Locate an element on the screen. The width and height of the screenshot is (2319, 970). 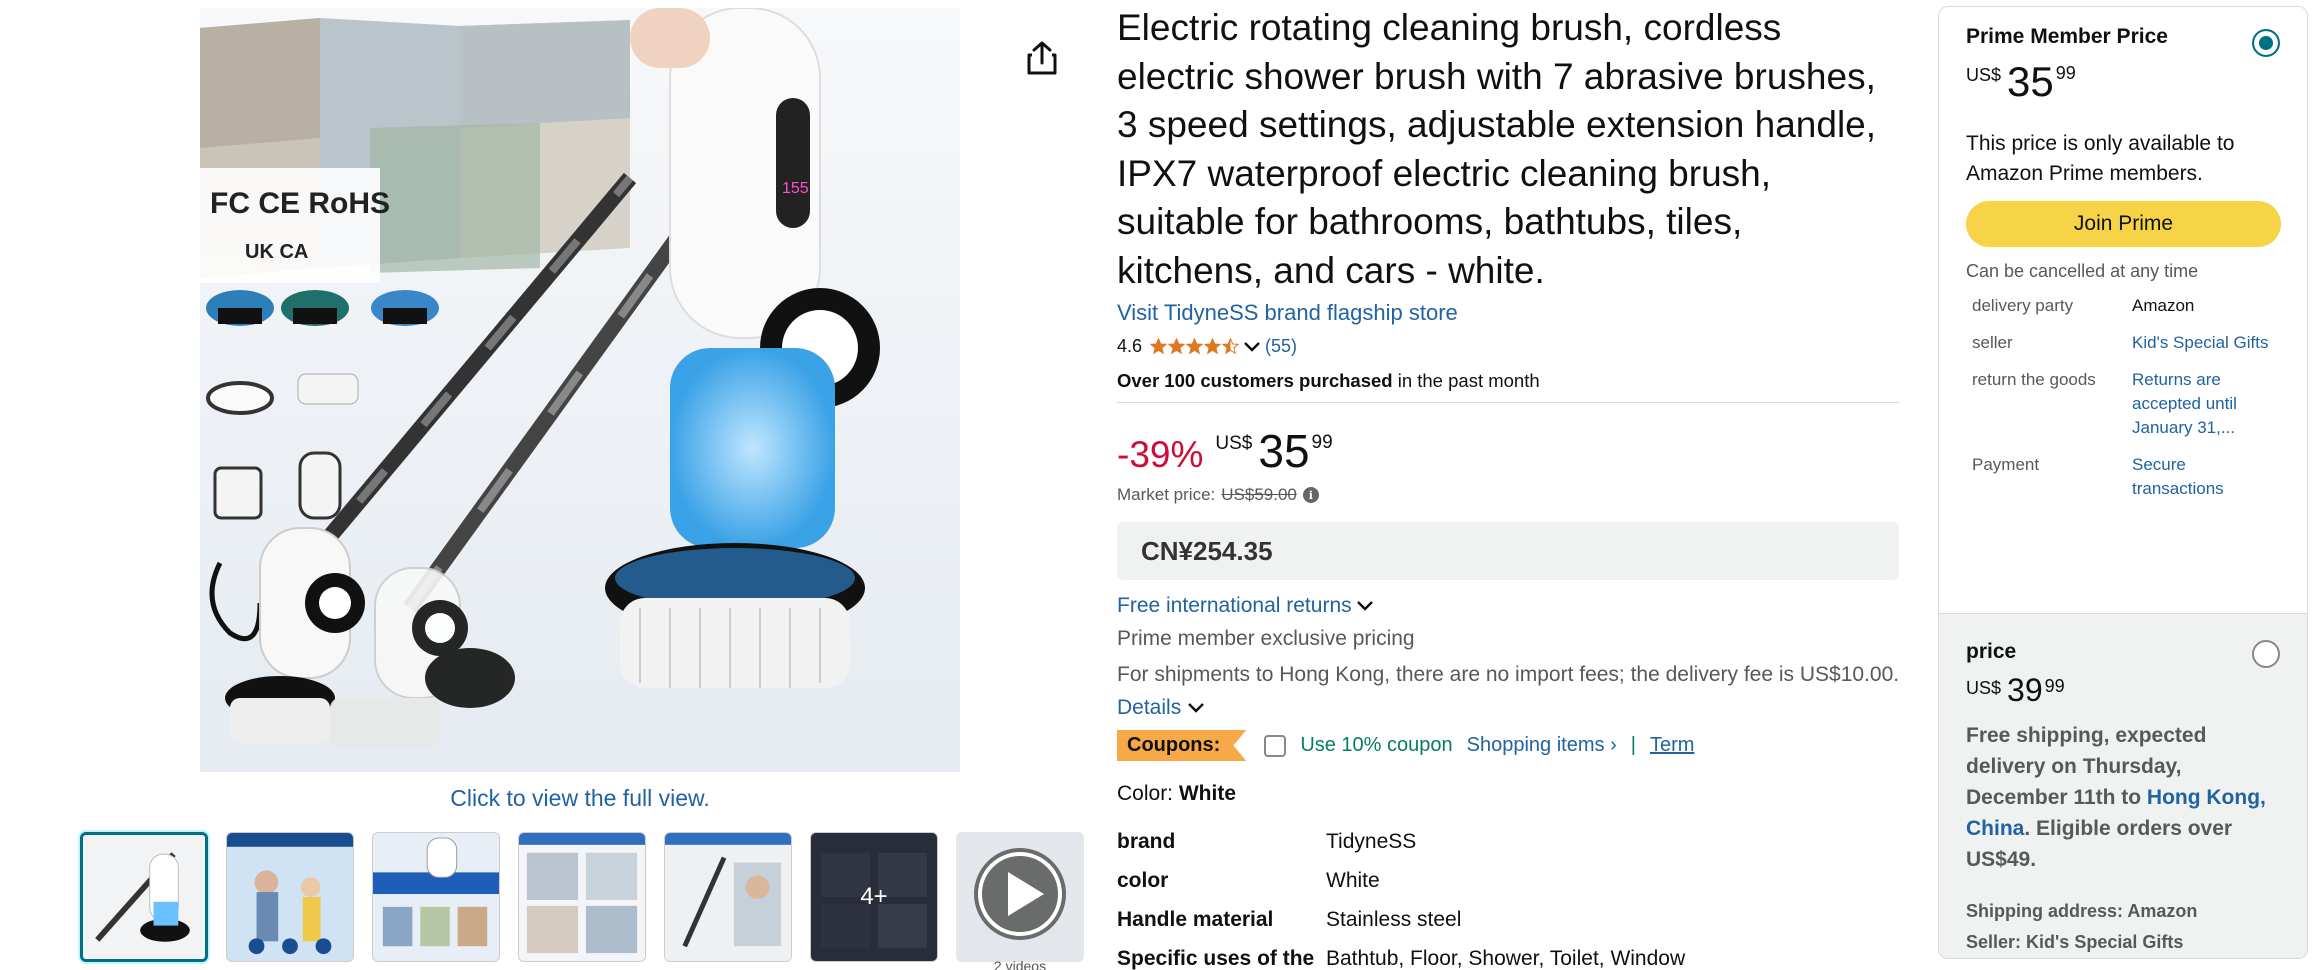
review-count-link: (55) is located at coordinates (1281, 346).